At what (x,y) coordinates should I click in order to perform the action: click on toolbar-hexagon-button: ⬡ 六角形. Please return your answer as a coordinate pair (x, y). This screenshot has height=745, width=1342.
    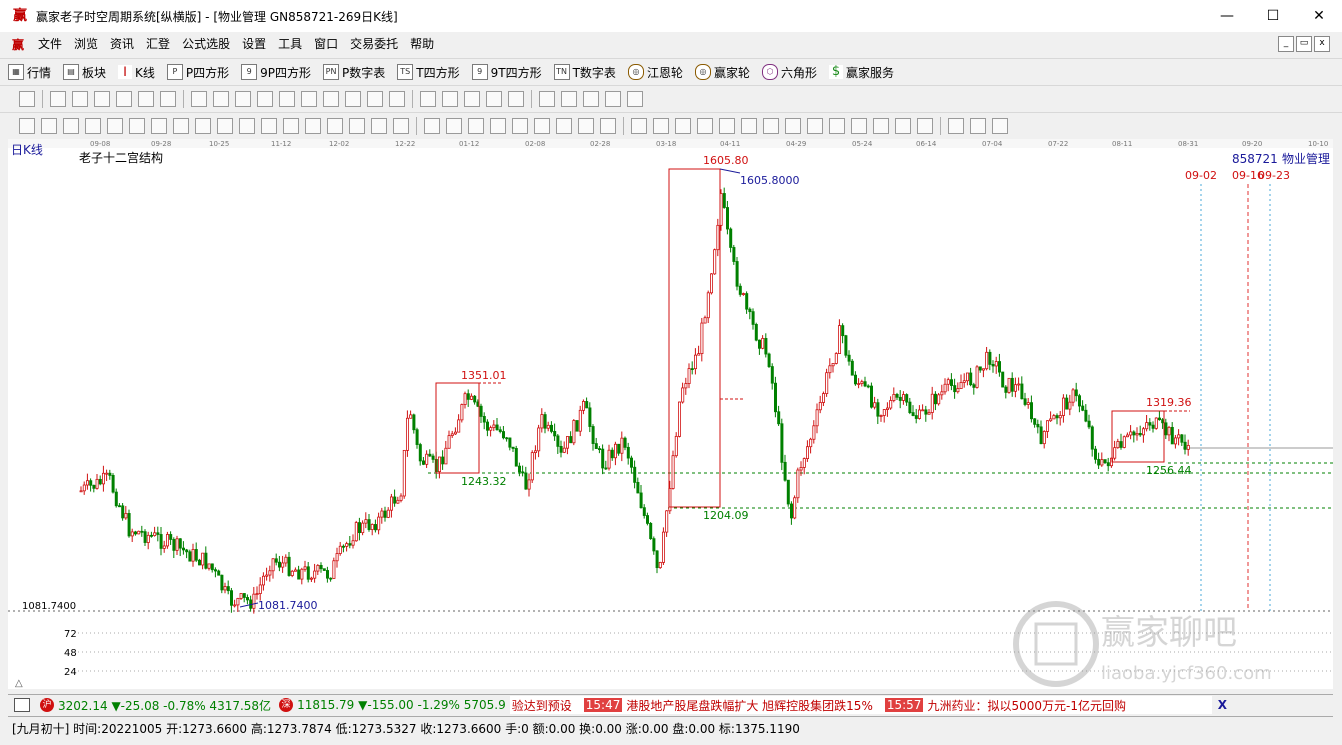
    Looking at the image, I should click on (789, 72).